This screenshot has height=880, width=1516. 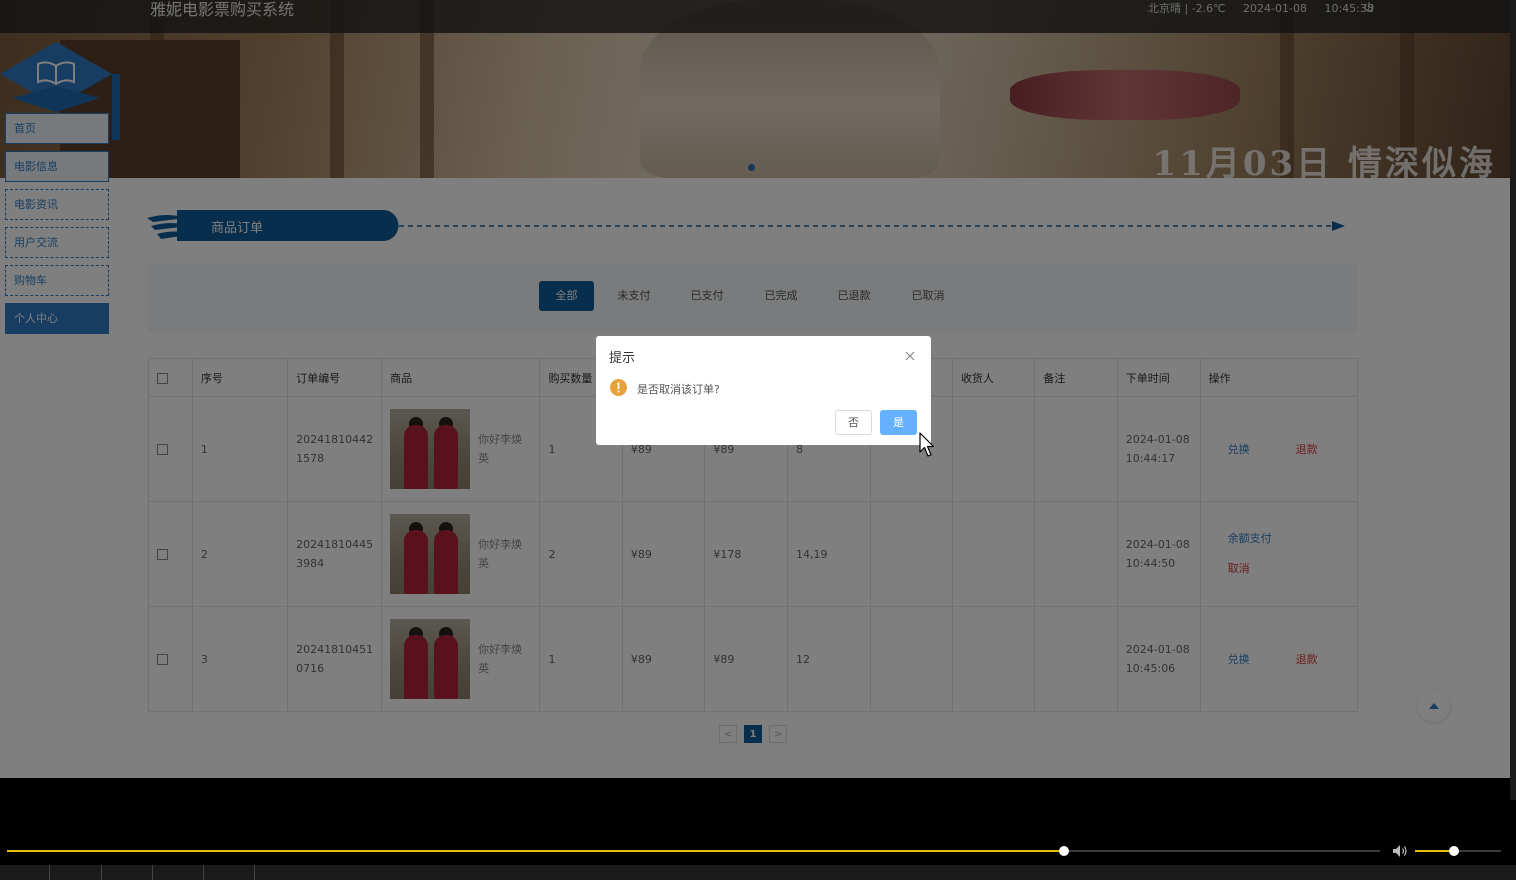 I want to click on confirm-dialog: 提示 是否取消该订单? 否 是, so click(x=763, y=390).